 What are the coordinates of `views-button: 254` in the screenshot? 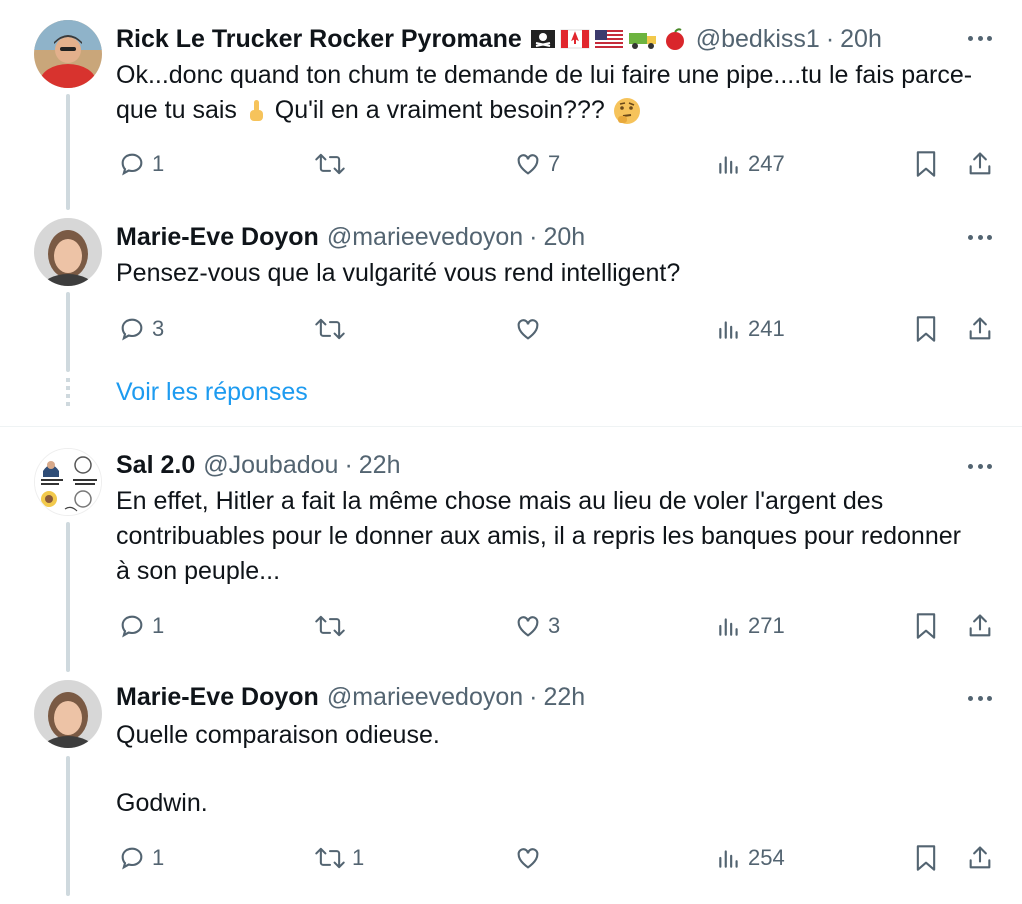 It's located at (750, 858).